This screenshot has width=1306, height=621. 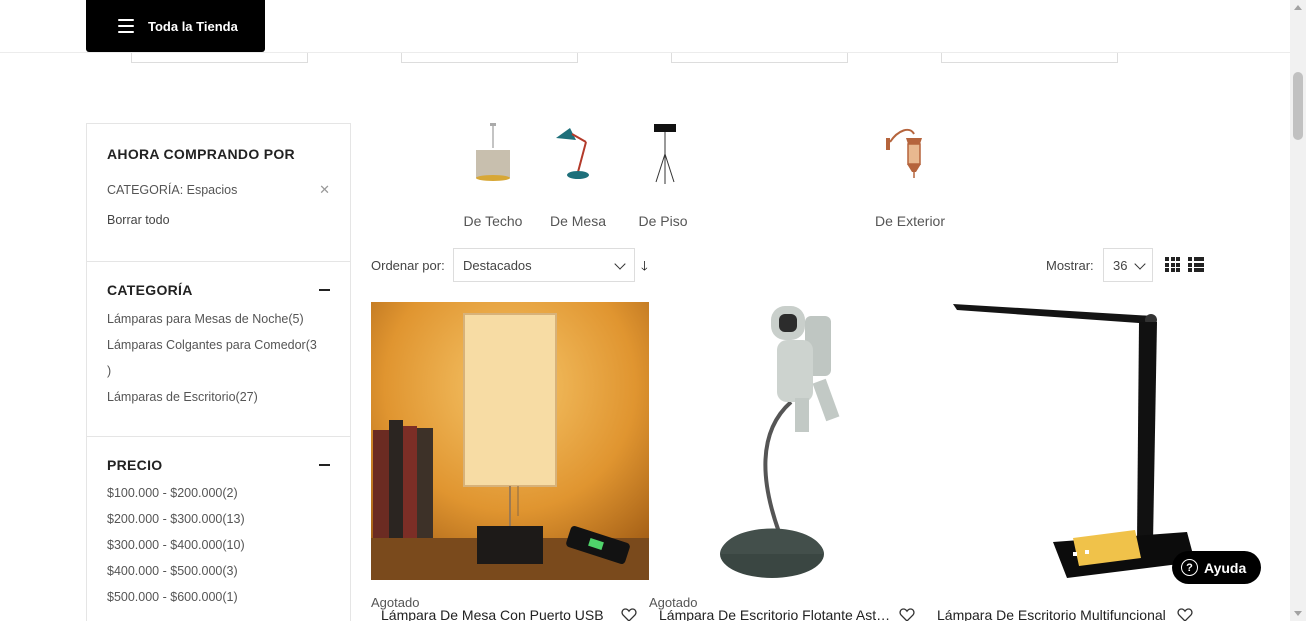 I want to click on category-name: De Mesa, so click(x=578, y=221).